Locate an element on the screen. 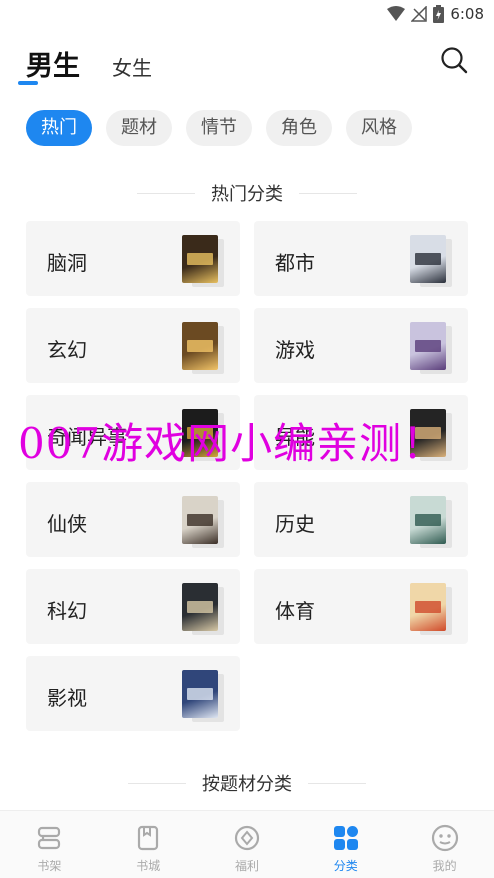 Image resolution: width=494 pixels, height=878 pixels. category-card-yingshi: 影视 is located at coordinates (133, 693).